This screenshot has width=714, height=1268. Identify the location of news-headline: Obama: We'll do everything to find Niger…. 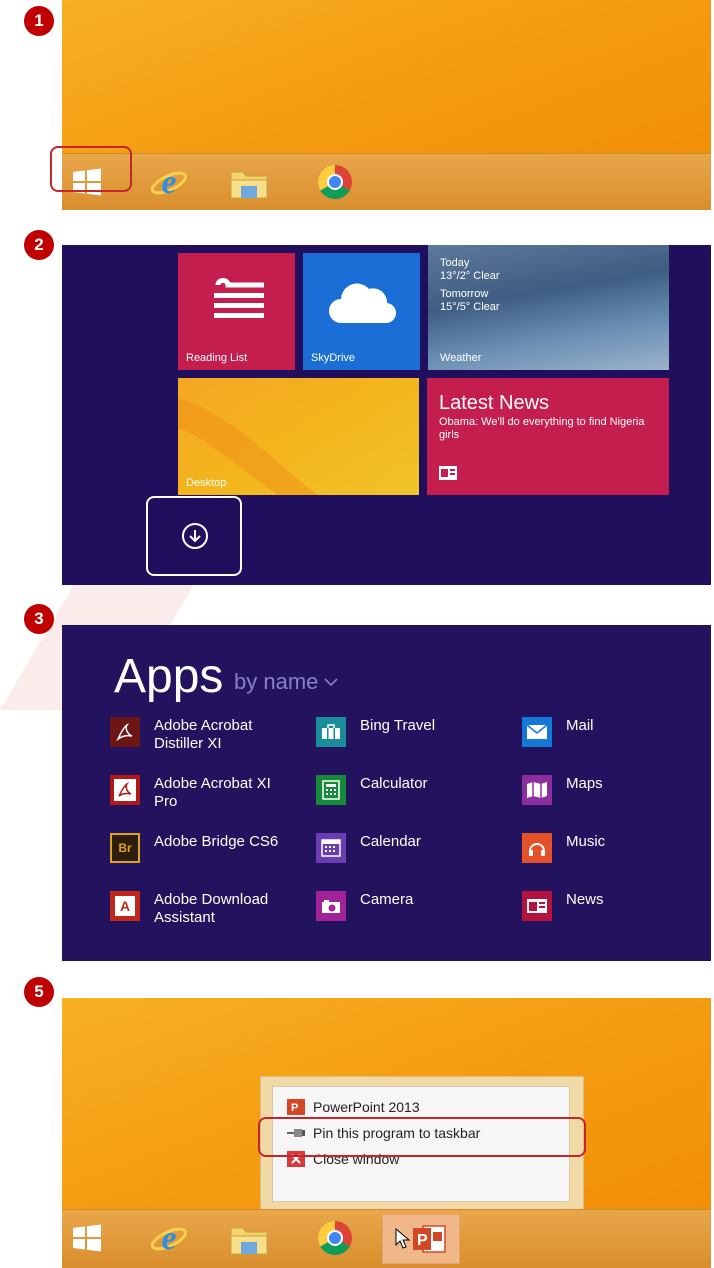
(542, 428).